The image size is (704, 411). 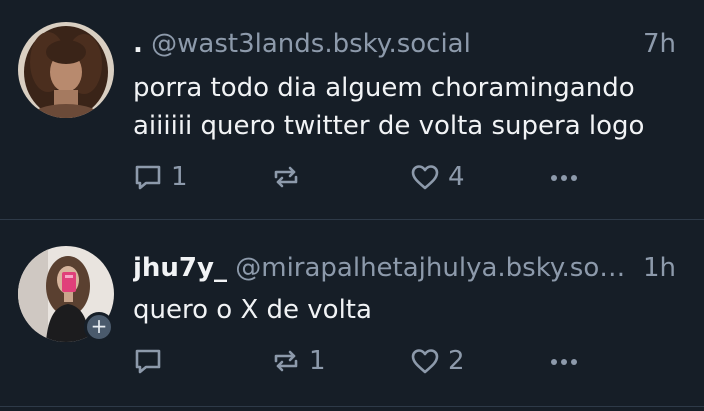 I want to click on like-button: 4, so click(x=437, y=177).